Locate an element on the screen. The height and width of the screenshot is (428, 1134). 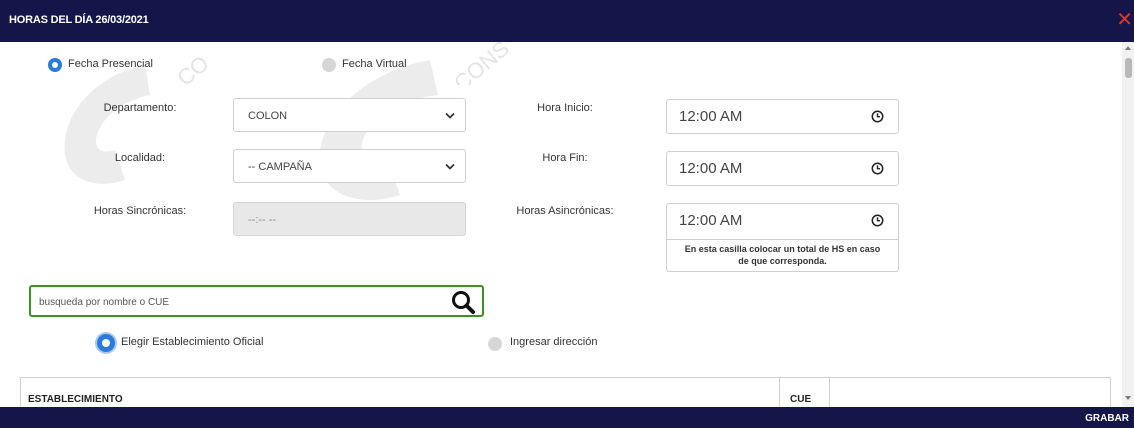
radio-fecha-presencial-label: Fecha Presencial is located at coordinates (110, 64).